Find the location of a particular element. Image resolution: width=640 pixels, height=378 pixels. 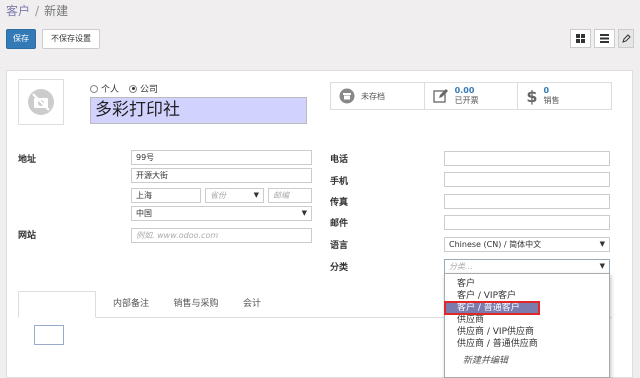

breadcrumb: 客户 / 新建 is located at coordinates (37, 10).